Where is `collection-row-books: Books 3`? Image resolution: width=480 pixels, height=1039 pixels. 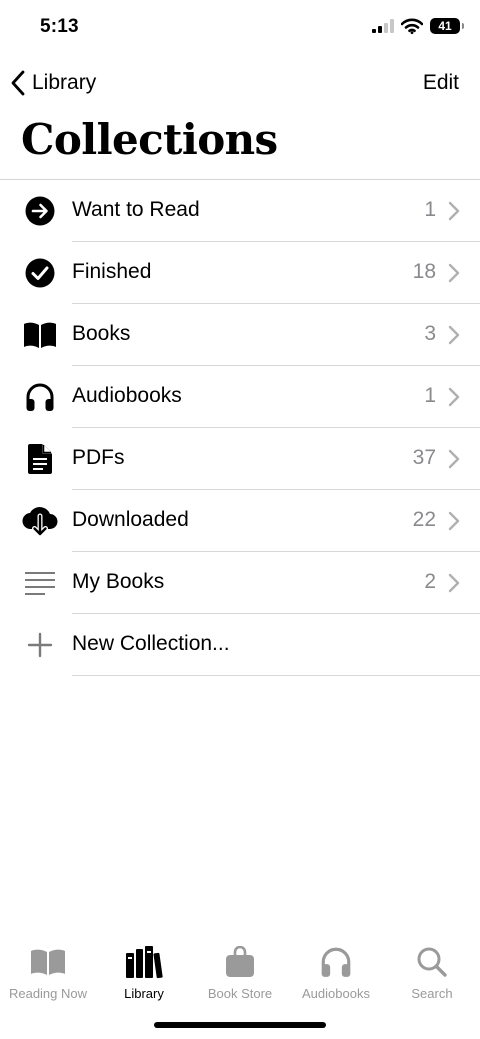
collection-row-books: Books 3 is located at coordinates (240, 335).